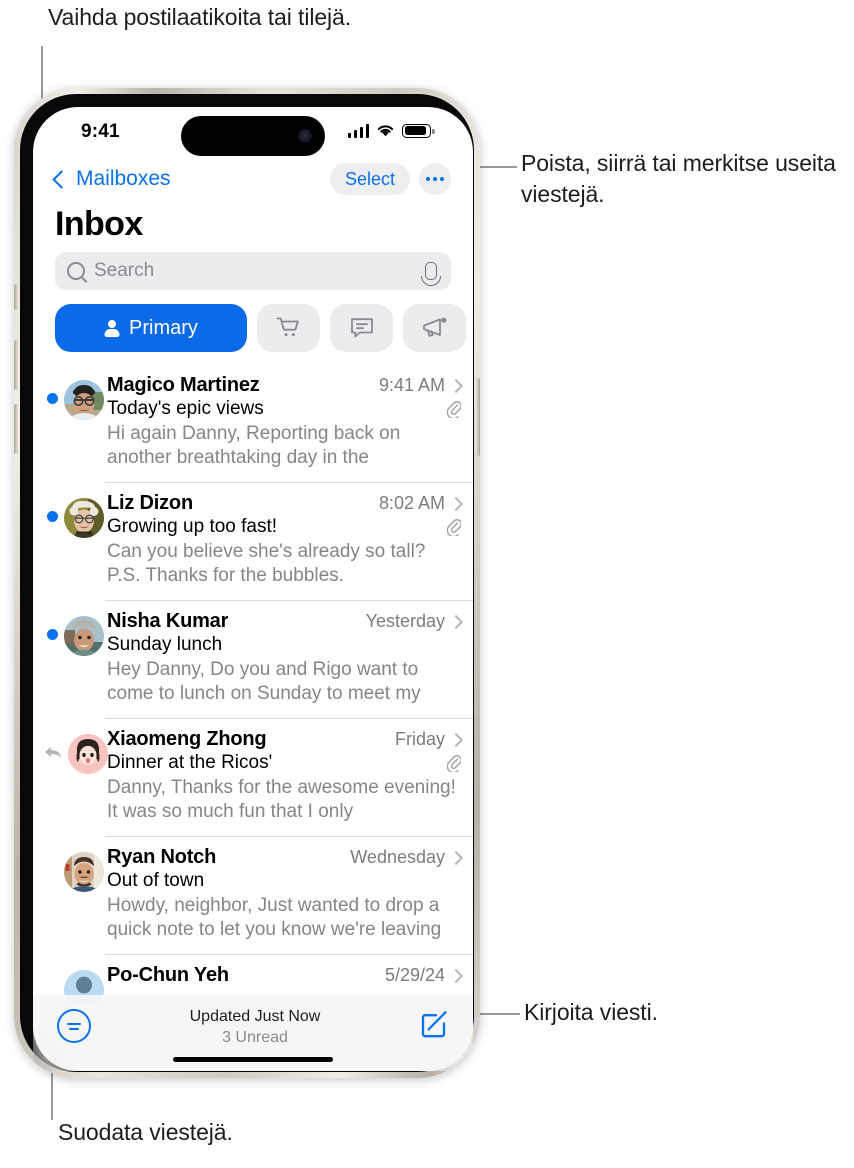 The image size is (854, 1168). I want to click on message-subject: Dinner at the Ricos', so click(190, 762).